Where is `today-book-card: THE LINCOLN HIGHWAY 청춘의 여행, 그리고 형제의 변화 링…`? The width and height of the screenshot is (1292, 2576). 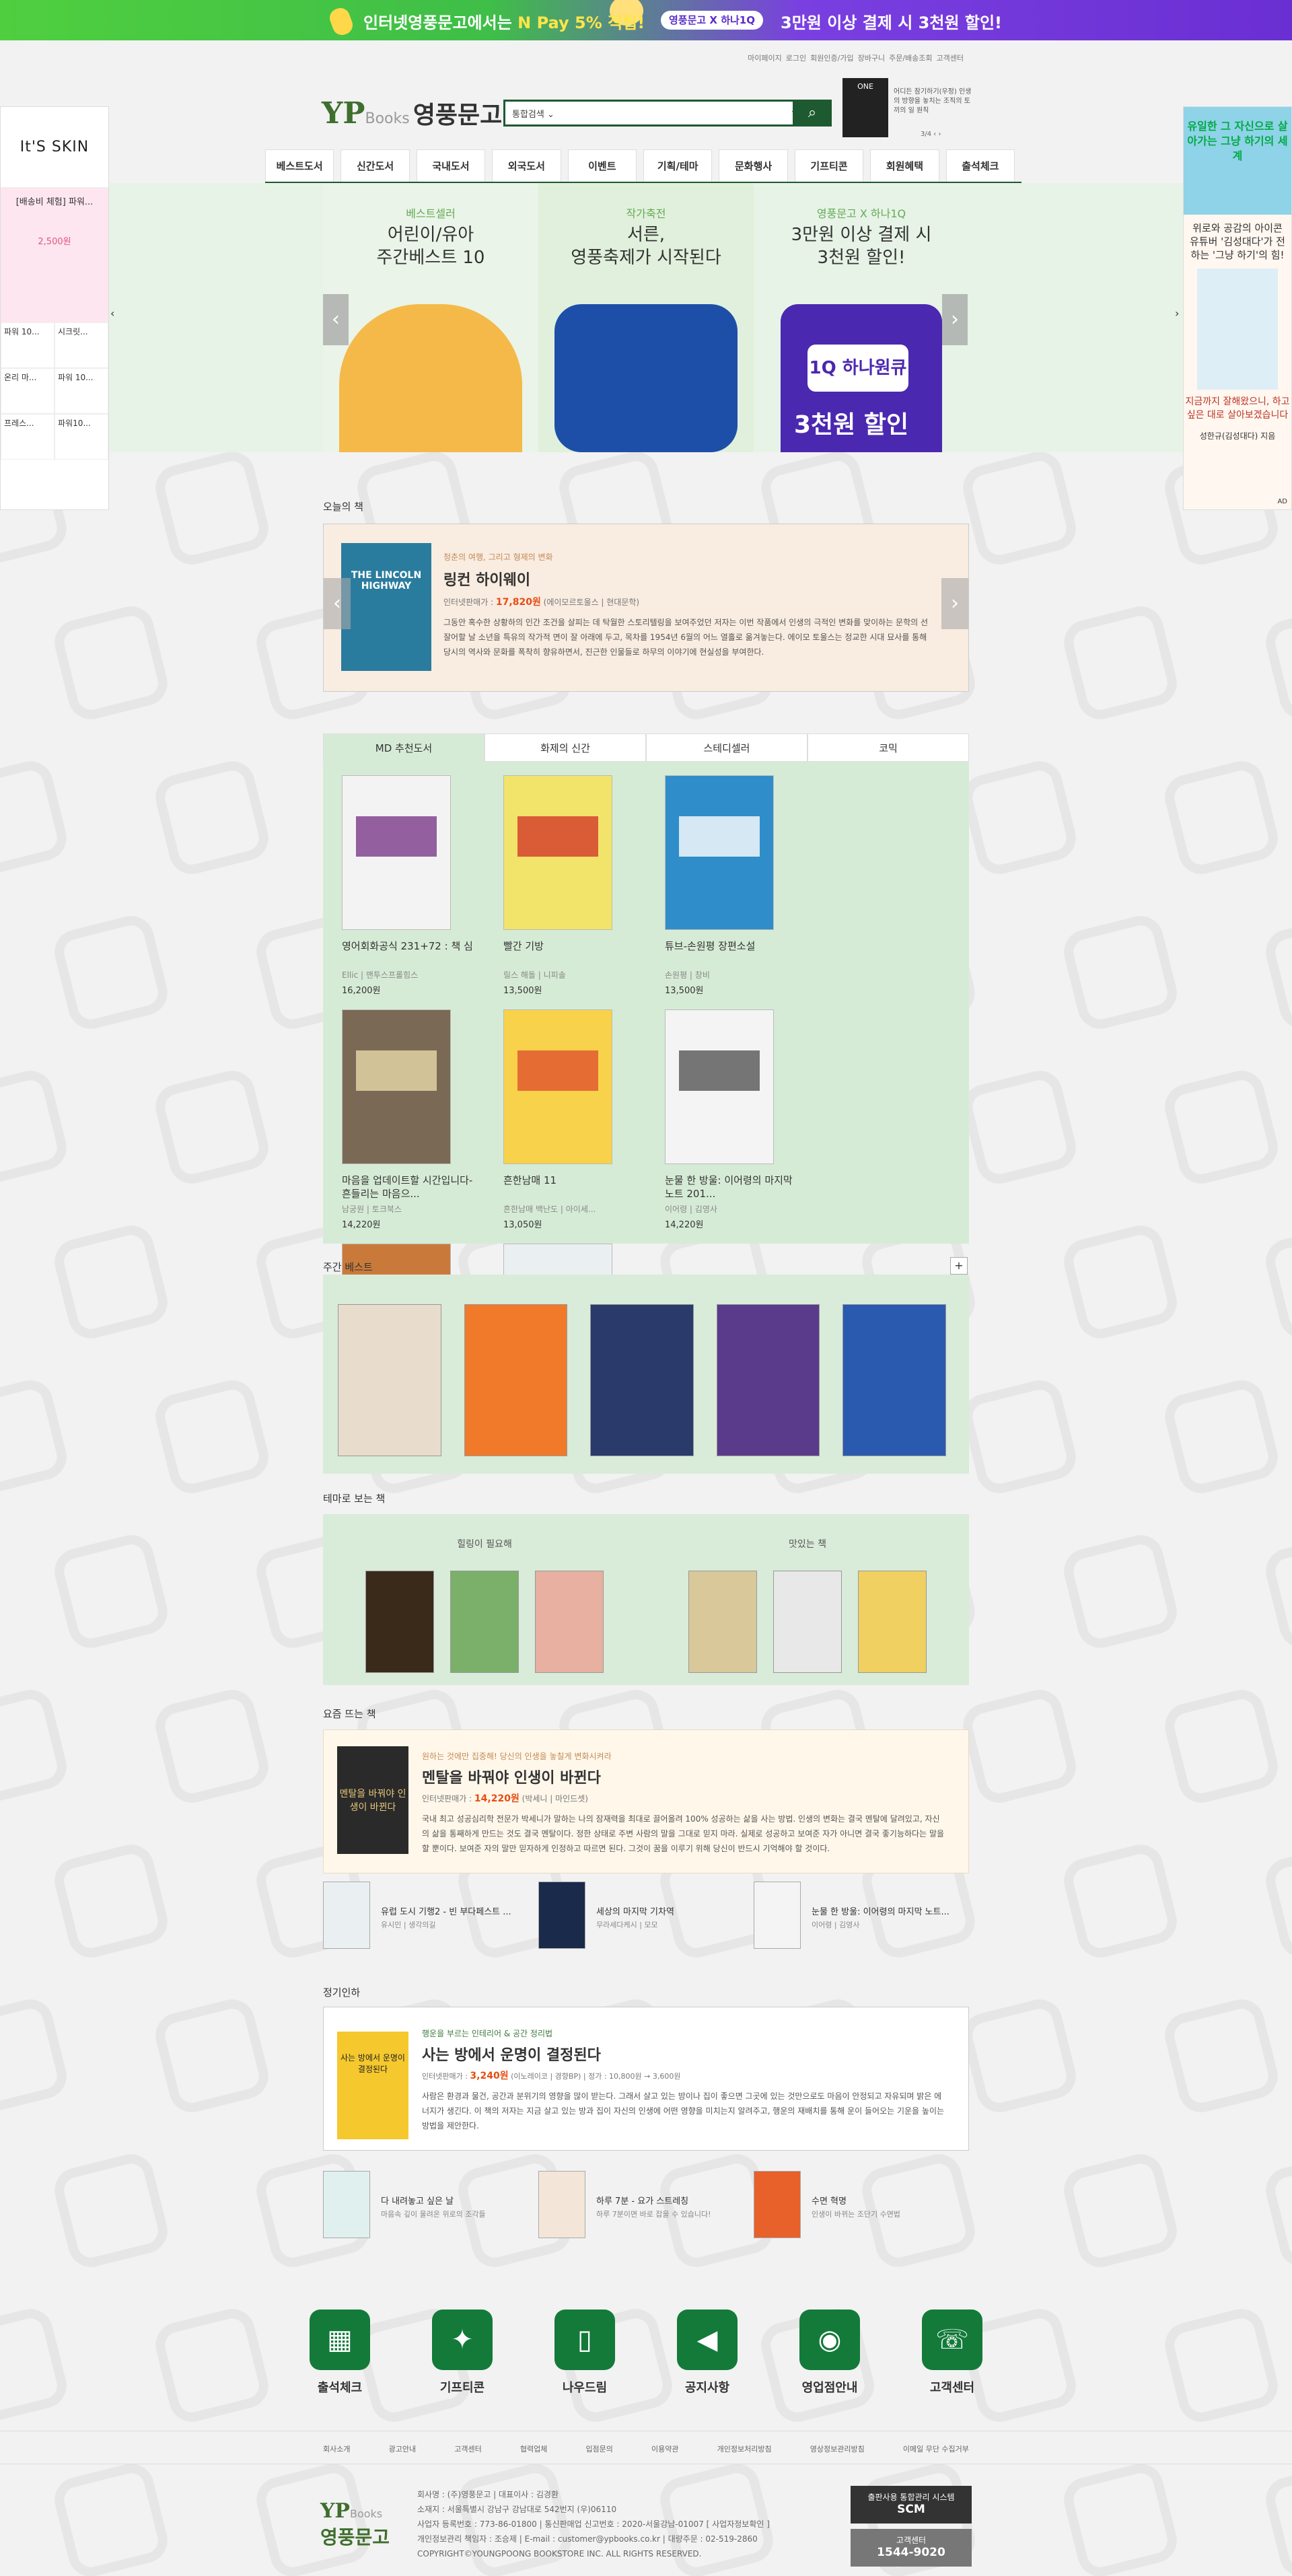 today-book-card: THE LINCOLN HIGHWAY 청춘의 여행, 그리고 형제의 변화 링… is located at coordinates (646, 608).